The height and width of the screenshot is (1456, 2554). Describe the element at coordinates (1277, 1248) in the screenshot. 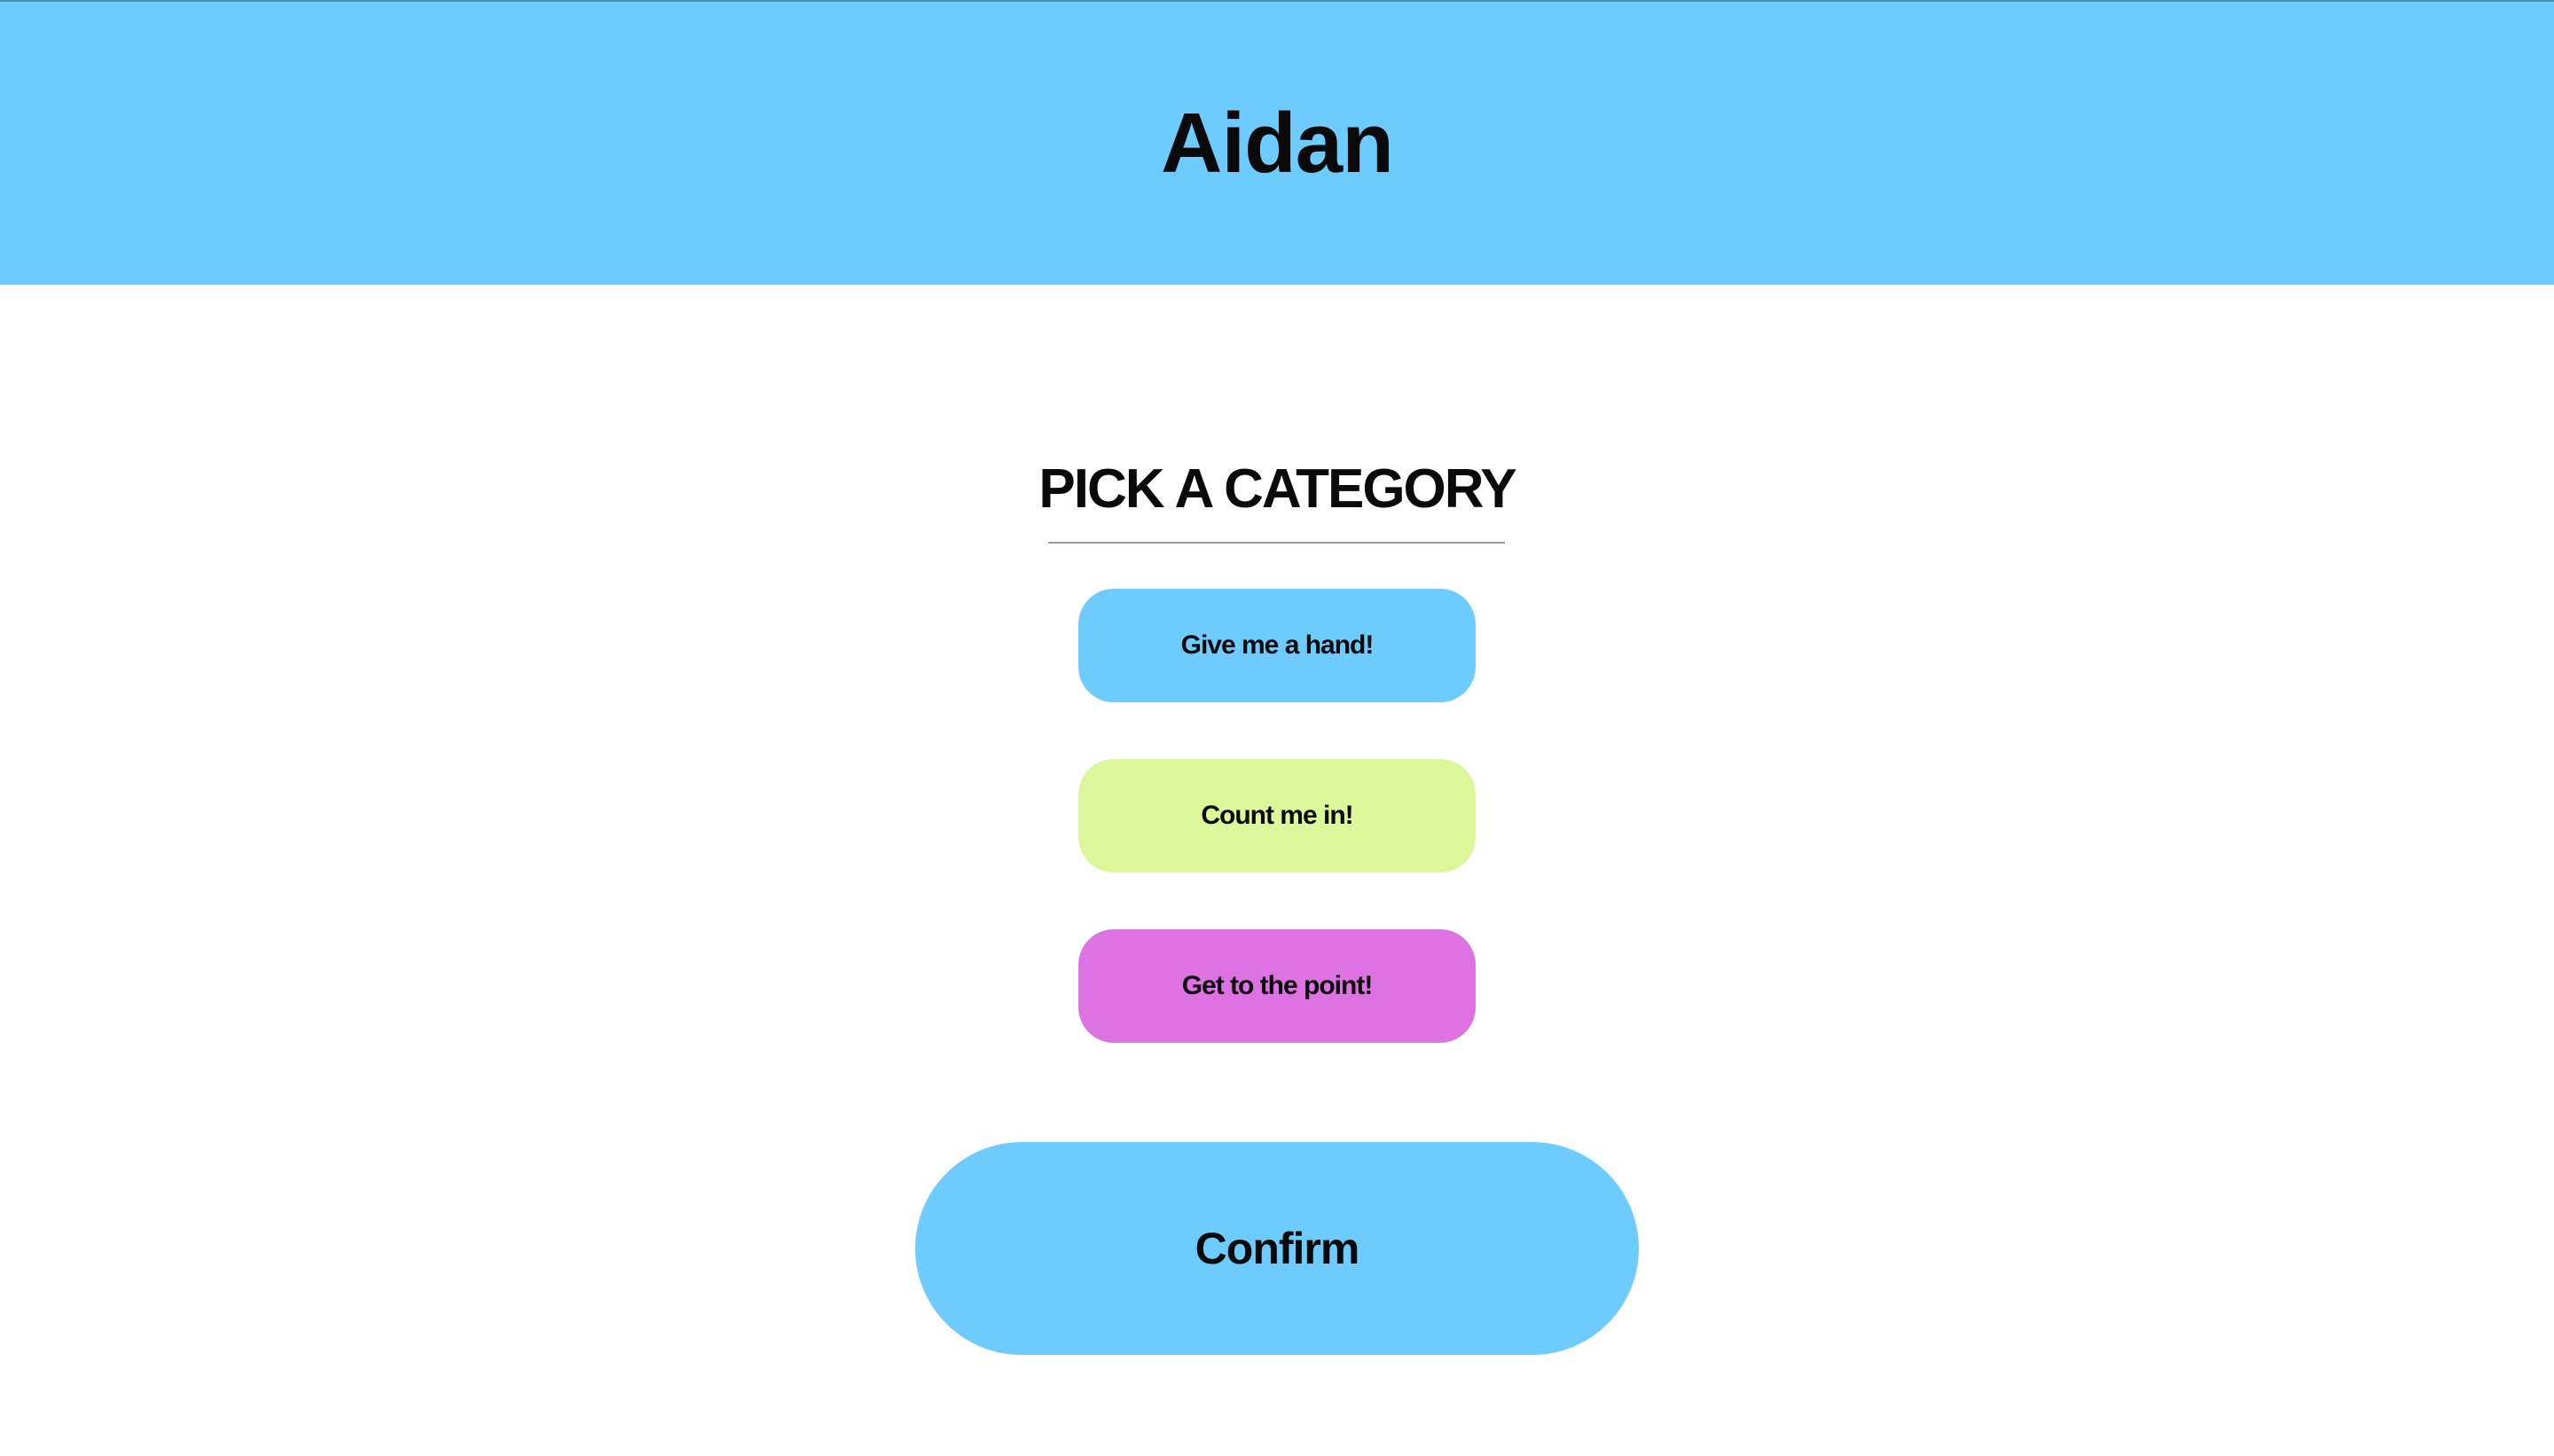

I see `confirm-button: Confirm` at that location.